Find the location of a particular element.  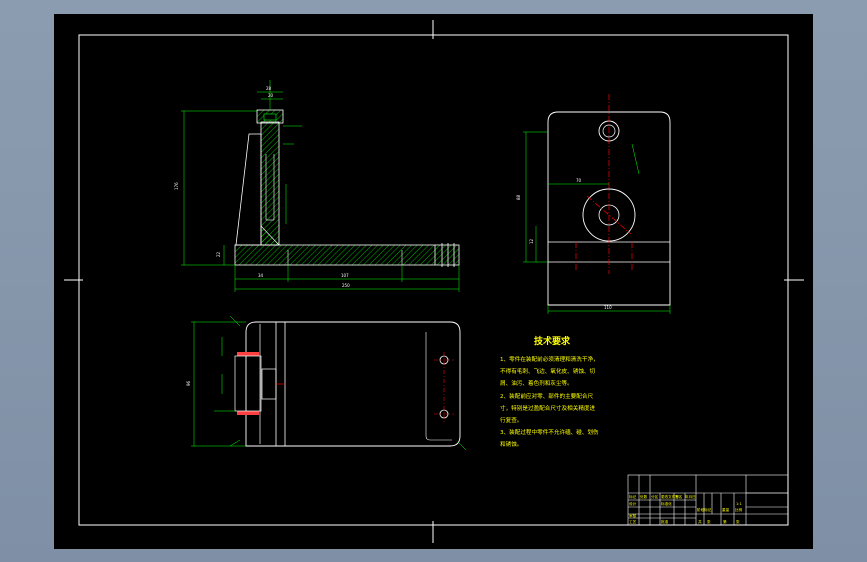

top-view: 96 is located at coordinates (326, 383).